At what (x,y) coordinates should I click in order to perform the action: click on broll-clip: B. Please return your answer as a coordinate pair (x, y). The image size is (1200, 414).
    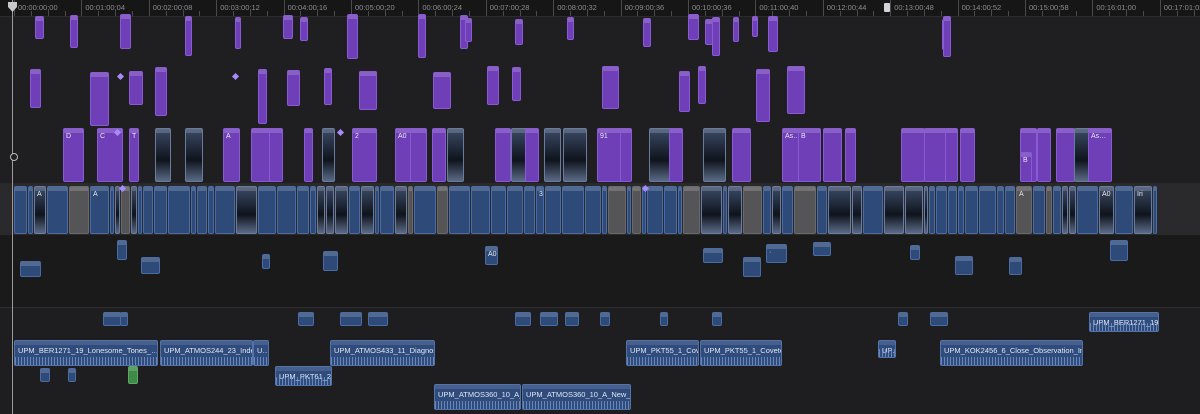
    Looking at the image, I should click on (809, 155).